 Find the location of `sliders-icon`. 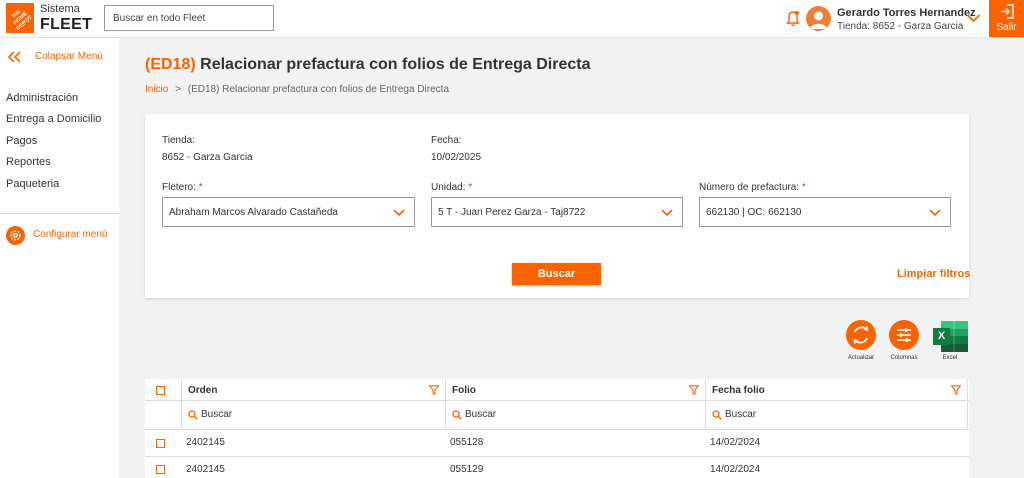

sliders-icon is located at coordinates (904, 335).